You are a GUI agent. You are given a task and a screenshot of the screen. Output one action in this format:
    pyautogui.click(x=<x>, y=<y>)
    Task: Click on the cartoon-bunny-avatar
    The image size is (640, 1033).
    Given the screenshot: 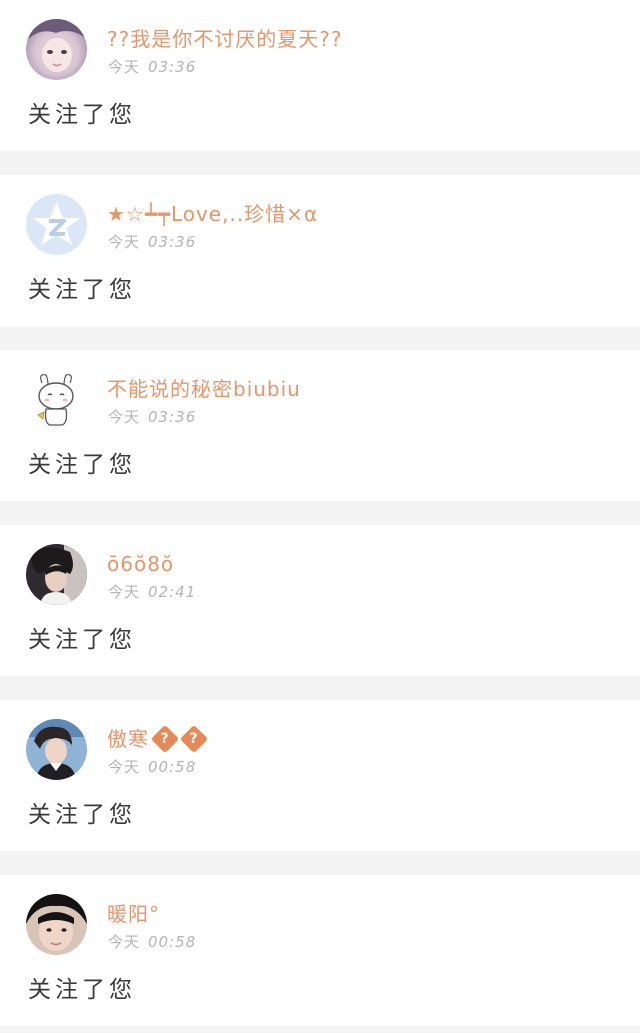 What is the action you would take?
    pyautogui.click(x=56, y=399)
    